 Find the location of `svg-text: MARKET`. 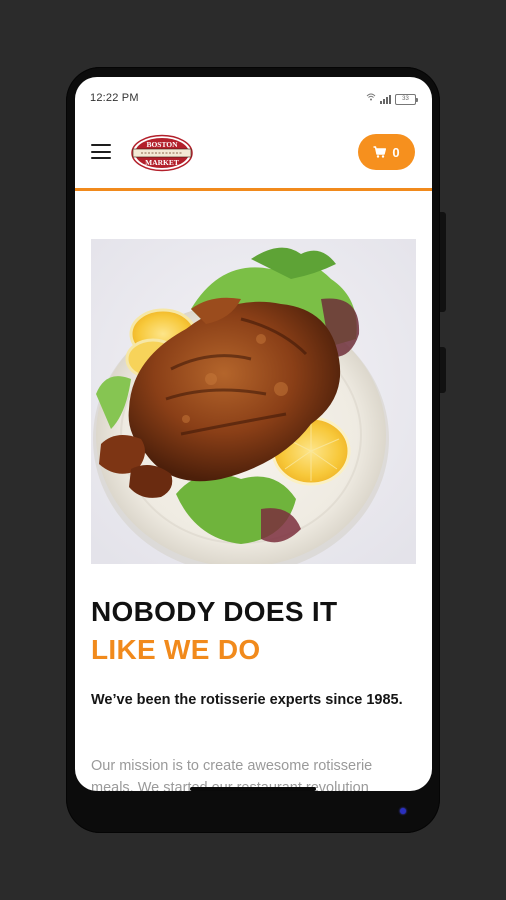

svg-text: MARKET is located at coordinates (162, 162).